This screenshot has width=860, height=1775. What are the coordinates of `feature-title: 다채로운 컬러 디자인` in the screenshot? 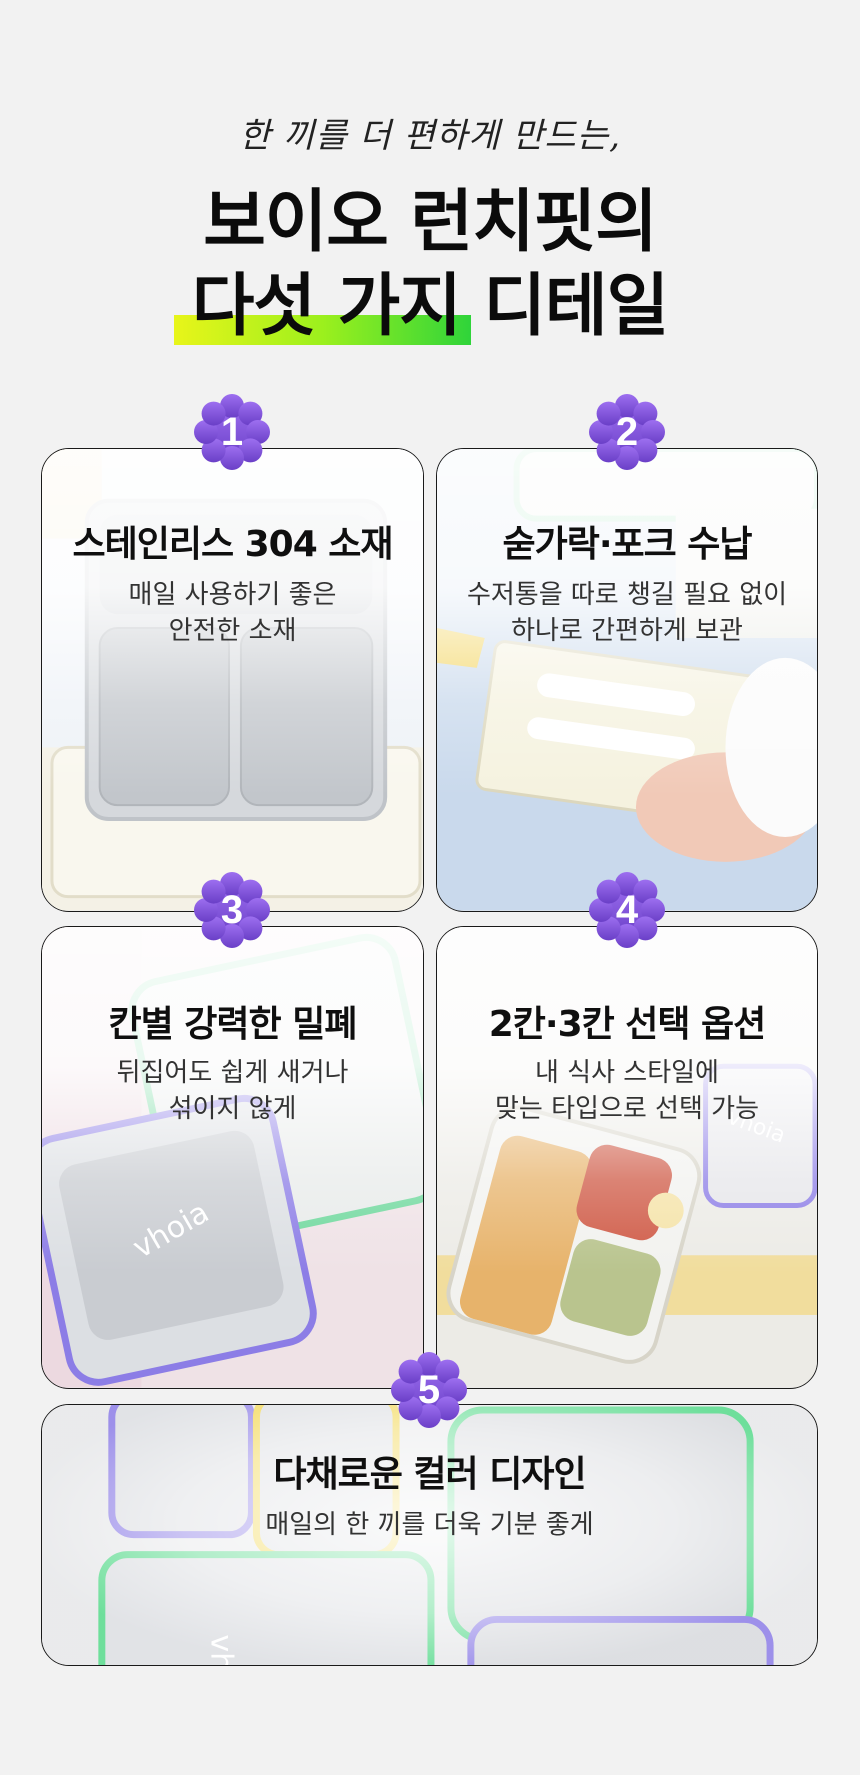 It's located at (429, 1474).